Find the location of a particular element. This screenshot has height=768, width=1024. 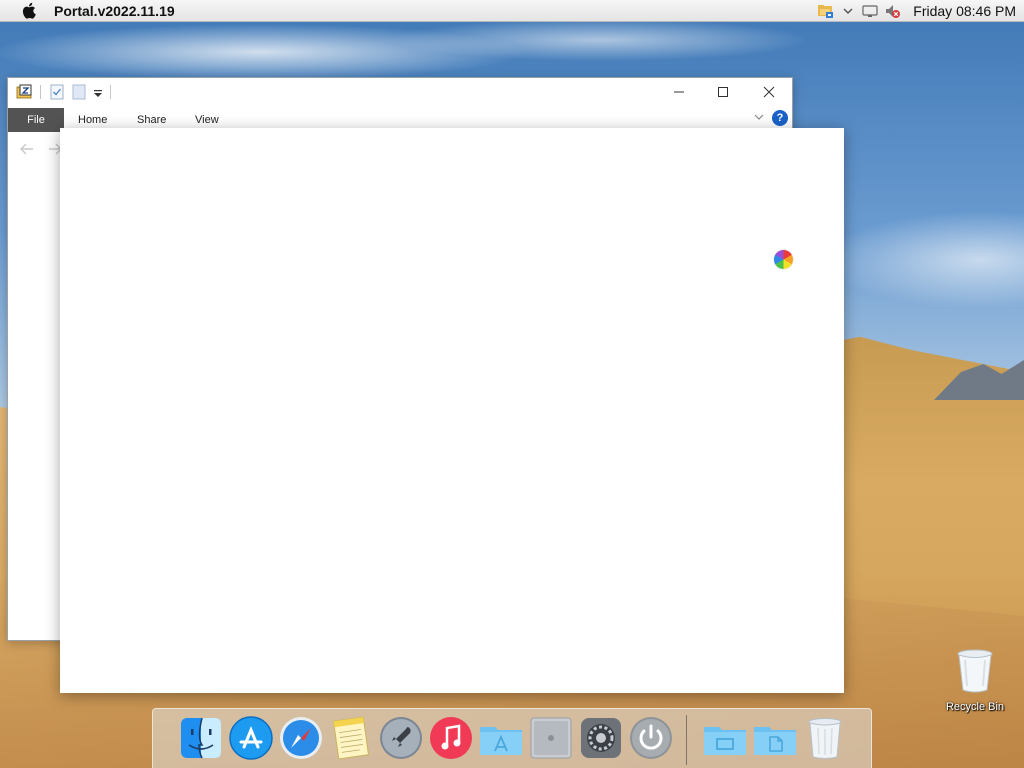

dock is located at coordinates (512, 738).